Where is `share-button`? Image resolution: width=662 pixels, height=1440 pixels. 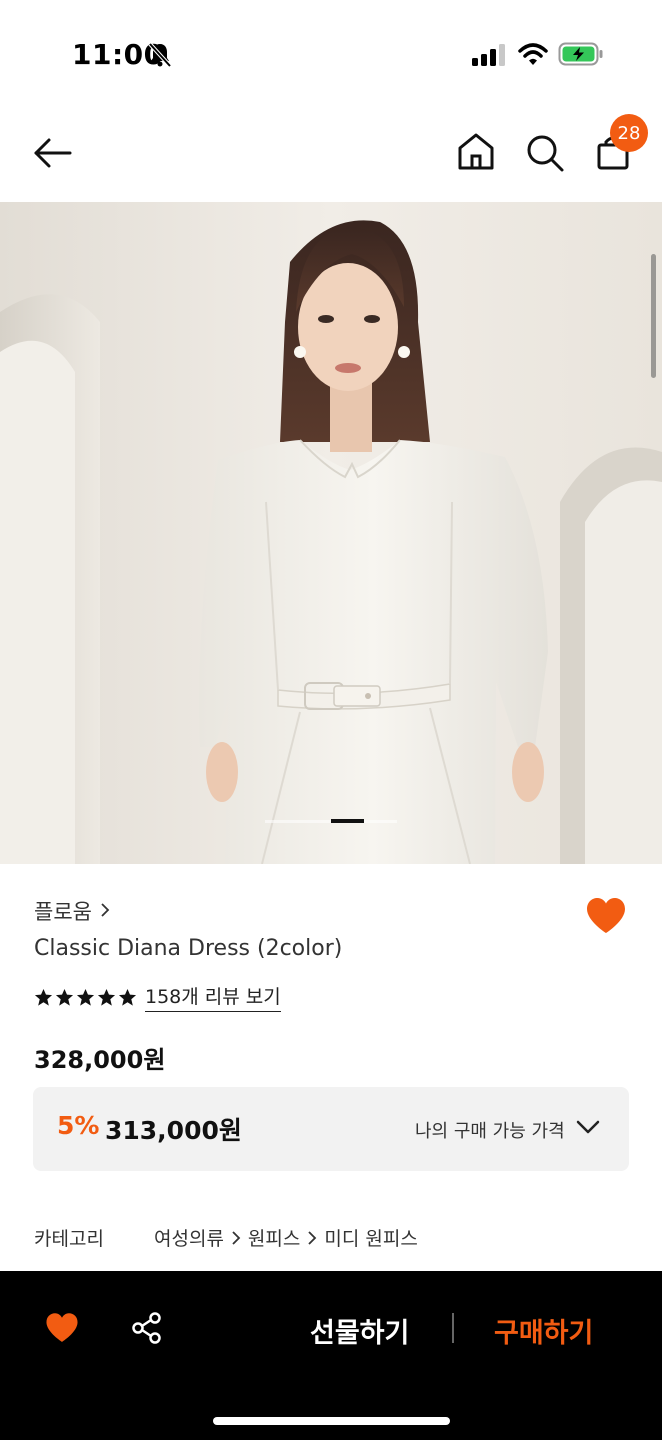
share-button is located at coordinates (147, 1330).